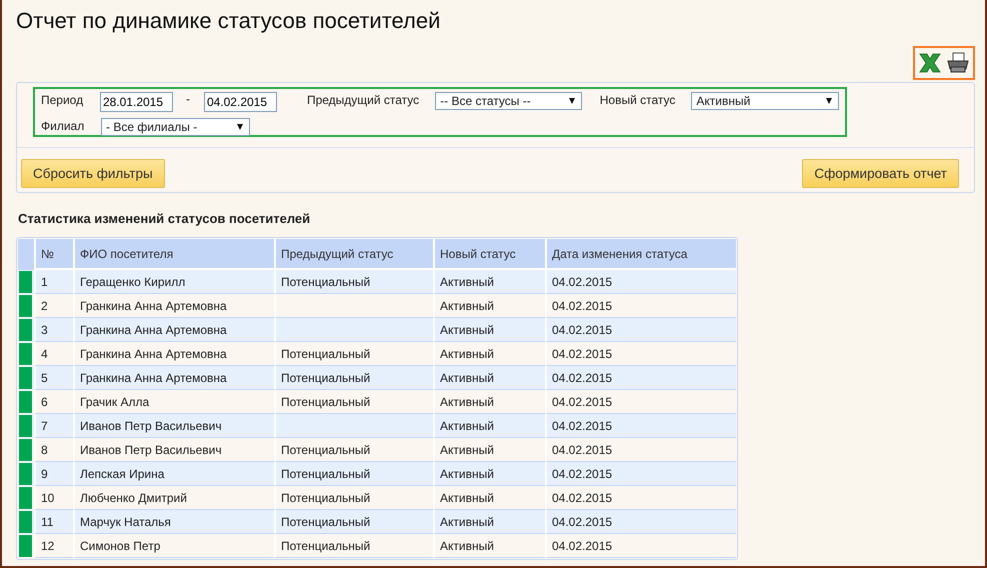  What do you see at coordinates (53, 546) in the screenshot?
I see `table-cell: 12` at bounding box center [53, 546].